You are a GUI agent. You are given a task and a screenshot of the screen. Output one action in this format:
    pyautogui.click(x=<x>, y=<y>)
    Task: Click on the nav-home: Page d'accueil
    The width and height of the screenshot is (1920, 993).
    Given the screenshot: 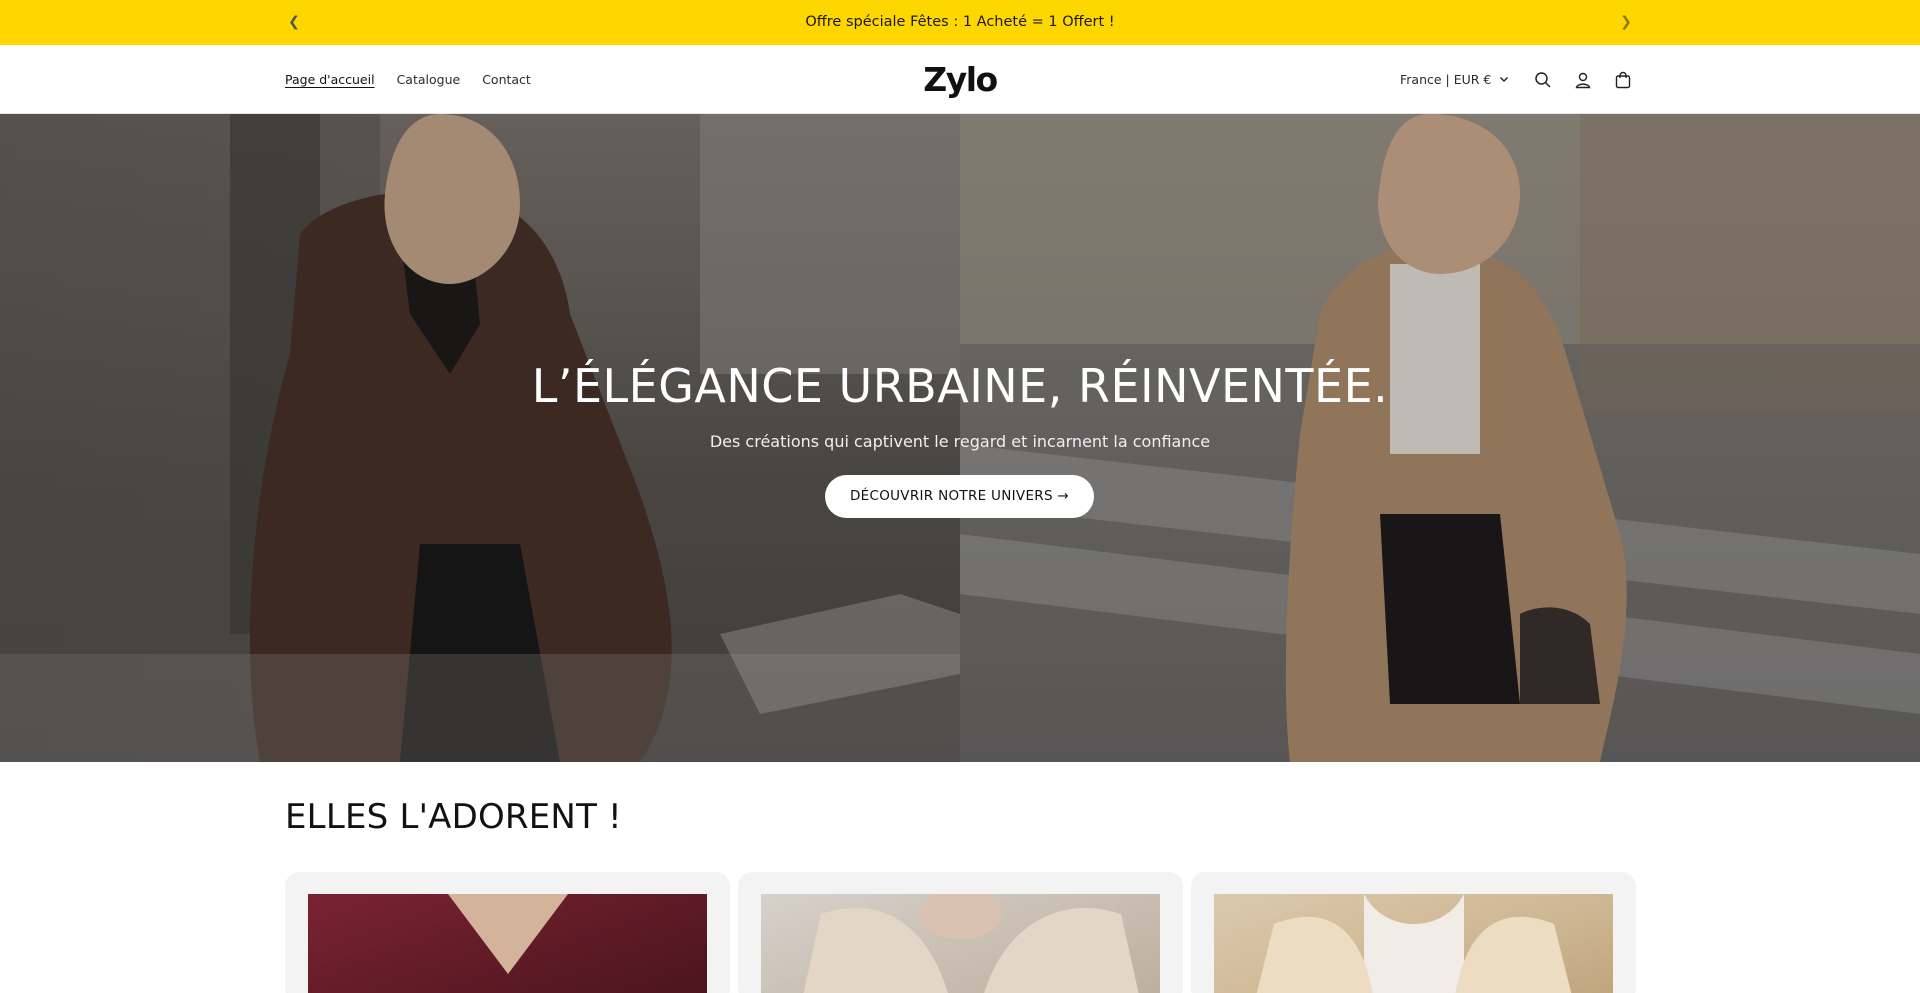 What is the action you would take?
    pyautogui.click(x=330, y=79)
    